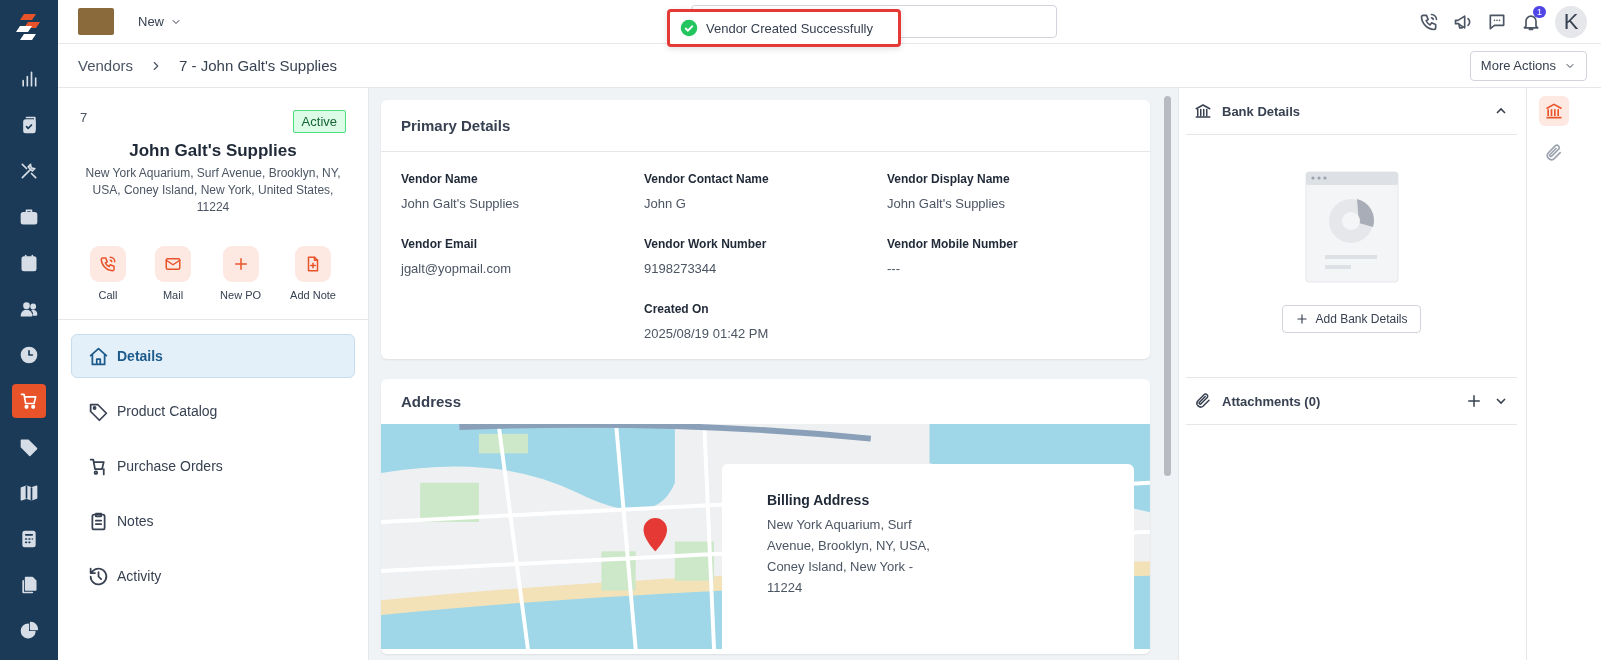 The image size is (1601, 660). Describe the element at coordinates (84, 117) in the screenshot. I see `vendor-id: 7` at that location.